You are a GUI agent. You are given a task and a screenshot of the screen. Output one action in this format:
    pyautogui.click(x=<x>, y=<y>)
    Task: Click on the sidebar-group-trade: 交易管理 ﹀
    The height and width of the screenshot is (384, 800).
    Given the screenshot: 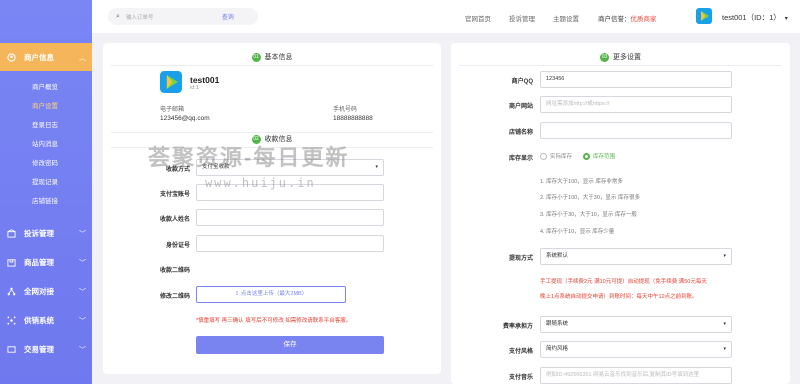 What is the action you would take?
    pyautogui.click(x=46, y=349)
    